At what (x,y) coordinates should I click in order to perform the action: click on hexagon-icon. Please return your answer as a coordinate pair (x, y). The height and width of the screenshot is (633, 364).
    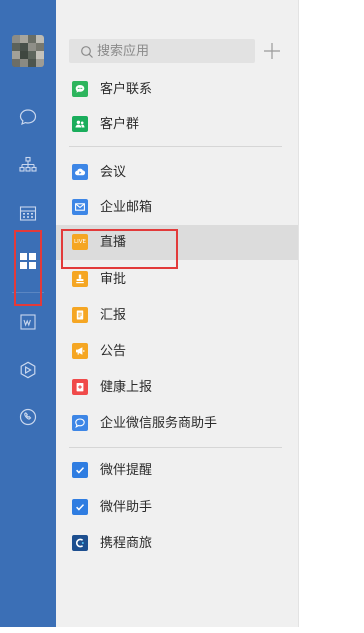
    Looking at the image, I should click on (28, 370).